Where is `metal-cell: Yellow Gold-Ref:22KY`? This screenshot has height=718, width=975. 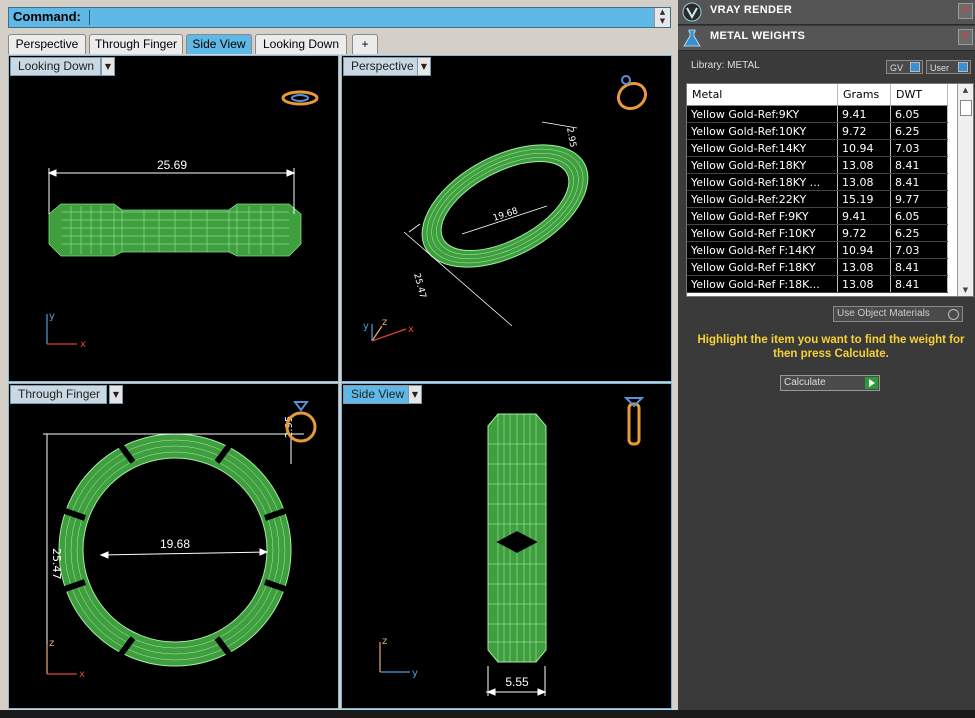
metal-cell: Yellow Gold-Ref:22KY is located at coordinates (762, 199).